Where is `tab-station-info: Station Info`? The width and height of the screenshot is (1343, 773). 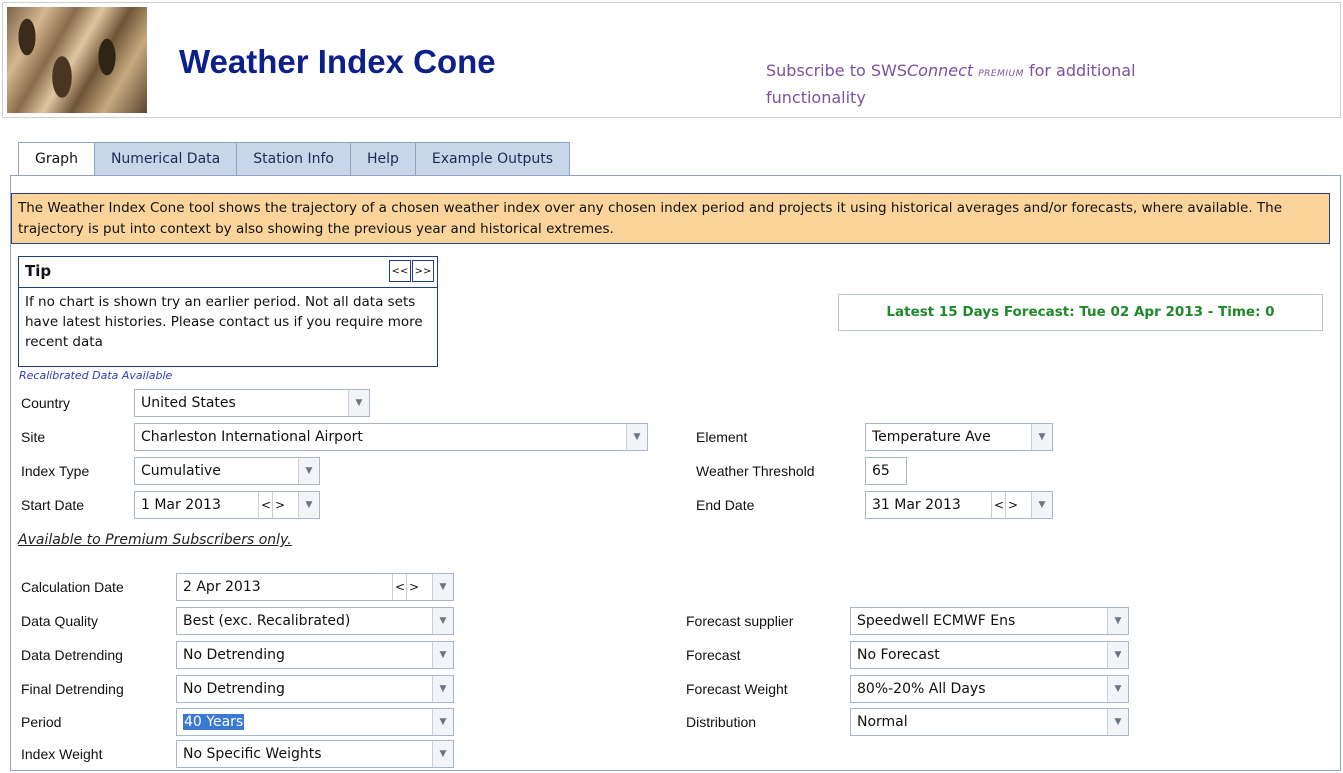
tab-station-info: Station Info is located at coordinates (294, 158).